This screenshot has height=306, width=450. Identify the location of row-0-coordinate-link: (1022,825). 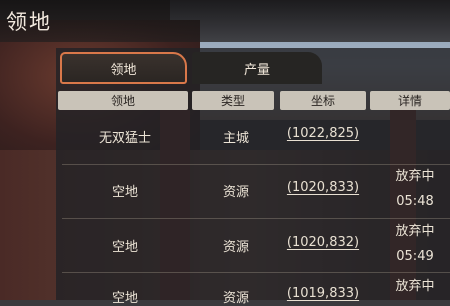
(323, 133).